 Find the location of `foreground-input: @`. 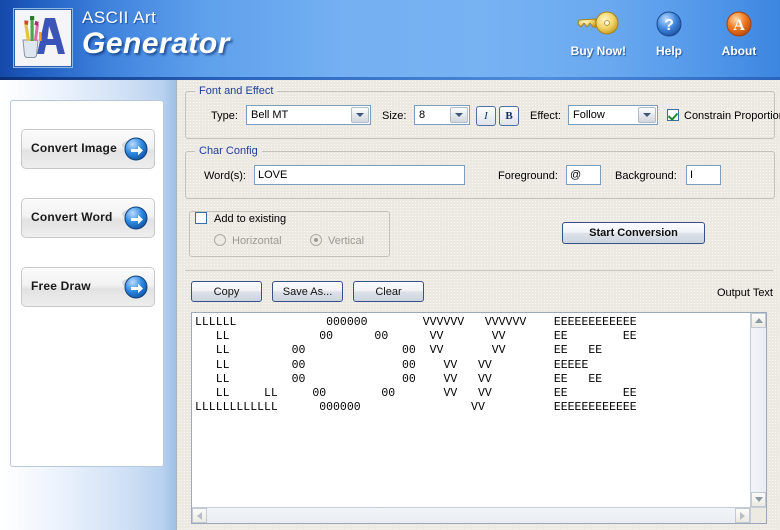

foreground-input: @ is located at coordinates (583, 175).